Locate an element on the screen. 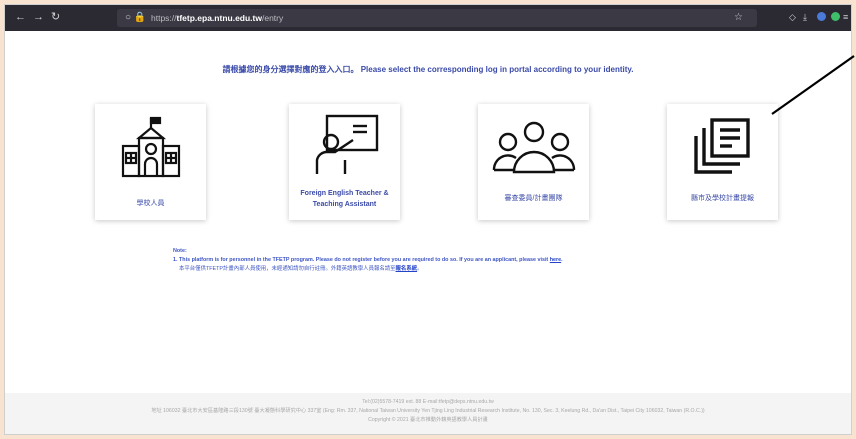  portal-card-label: 縣市及學校計畫提報 is located at coordinates (722, 198).